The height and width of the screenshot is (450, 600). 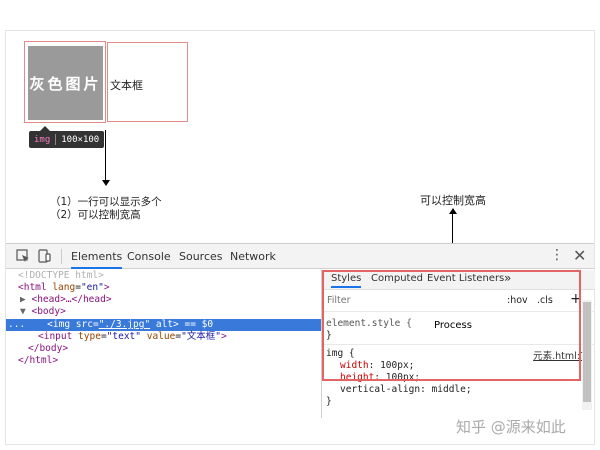 What do you see at coordinates (149, 256) in the screenshot?
I see `tab-console: Console` at bounding box center [149, 256].